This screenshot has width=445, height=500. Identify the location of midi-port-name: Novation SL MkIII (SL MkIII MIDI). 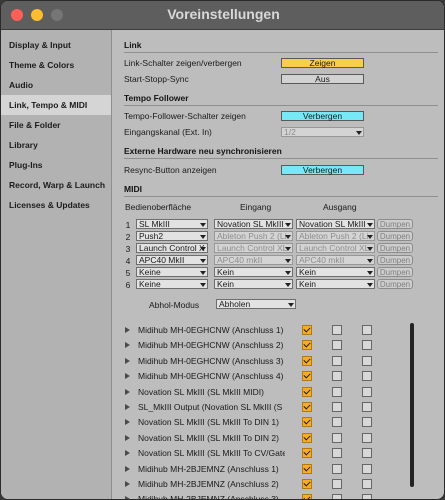
(201, 391).